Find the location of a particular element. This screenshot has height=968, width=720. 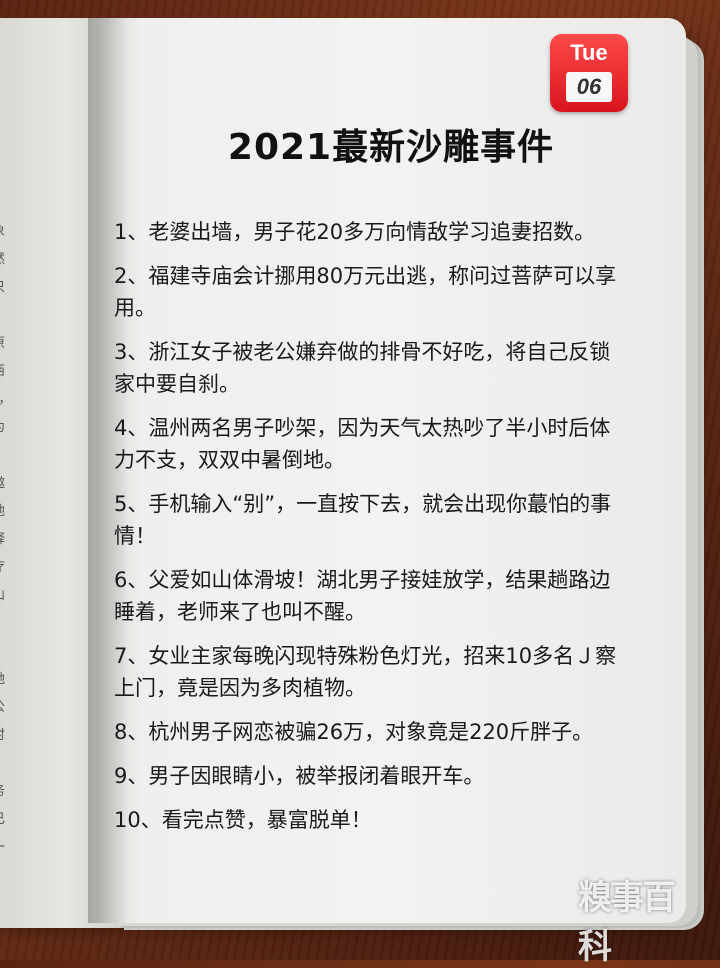

list-item: 6、父爱如山体滑坡！湖北男子接娃放学，结果趟路边睡着，老师来了也叫不醒。 is located at coordinates (362, 596).